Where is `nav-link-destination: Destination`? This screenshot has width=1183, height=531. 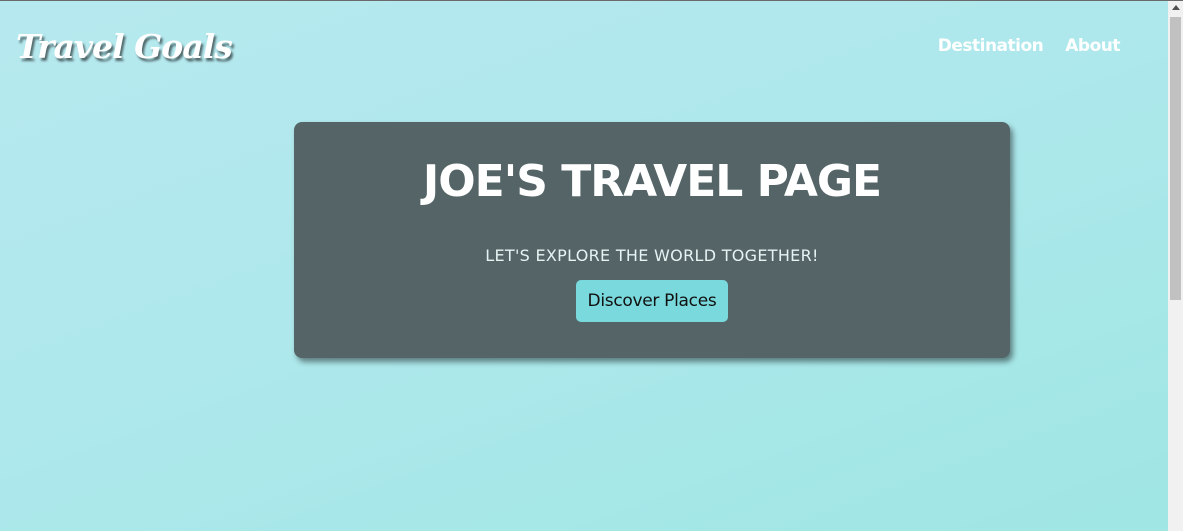
nav-link-destination: Destination is located at coordinates (991, 46).